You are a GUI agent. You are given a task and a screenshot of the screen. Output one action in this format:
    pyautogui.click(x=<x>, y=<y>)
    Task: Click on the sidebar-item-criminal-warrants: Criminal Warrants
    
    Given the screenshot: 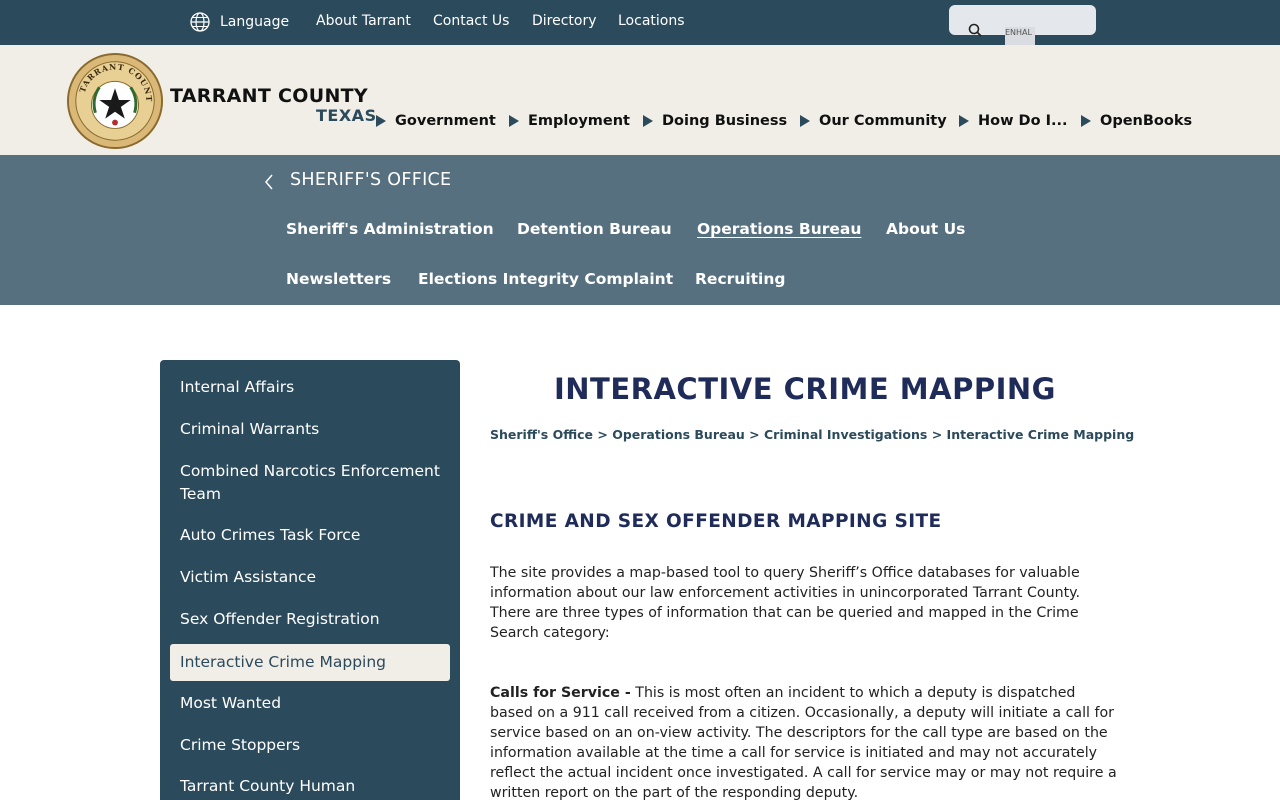 What is the action you would take?
    pyautogui.click(x=310, y=429)
    